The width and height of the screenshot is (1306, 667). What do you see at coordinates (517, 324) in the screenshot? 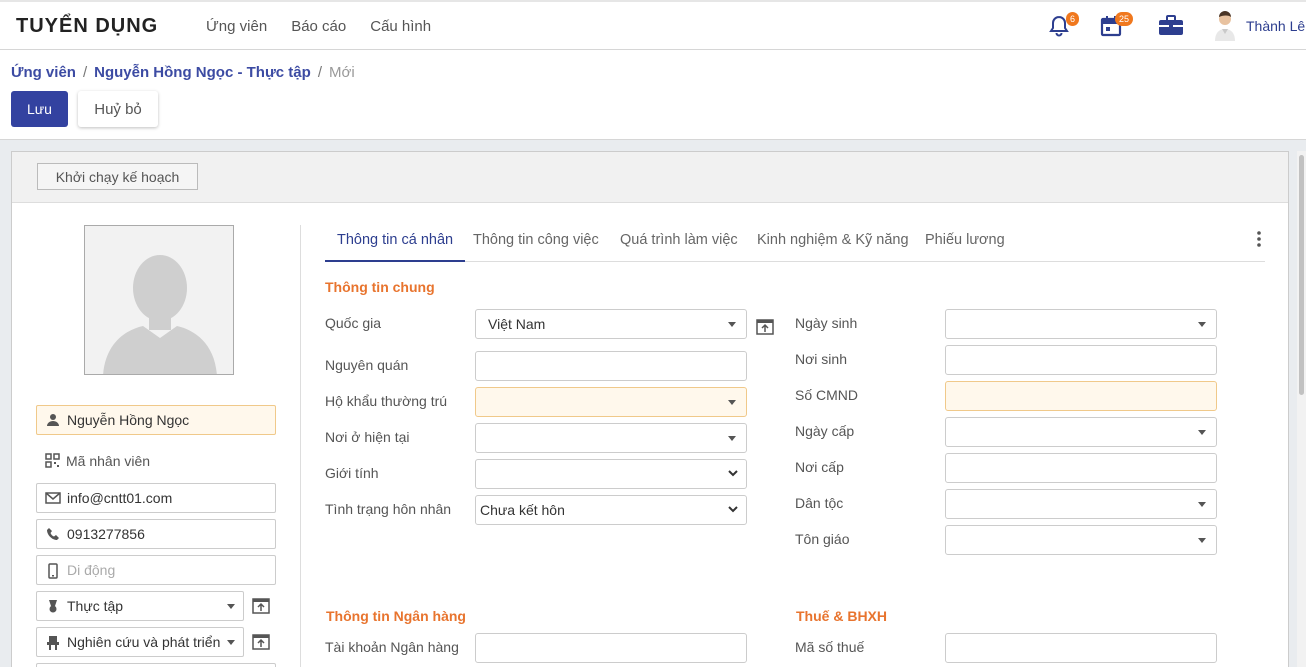
I see `country-value: Việt Nam` at bounding box center [517, 324].